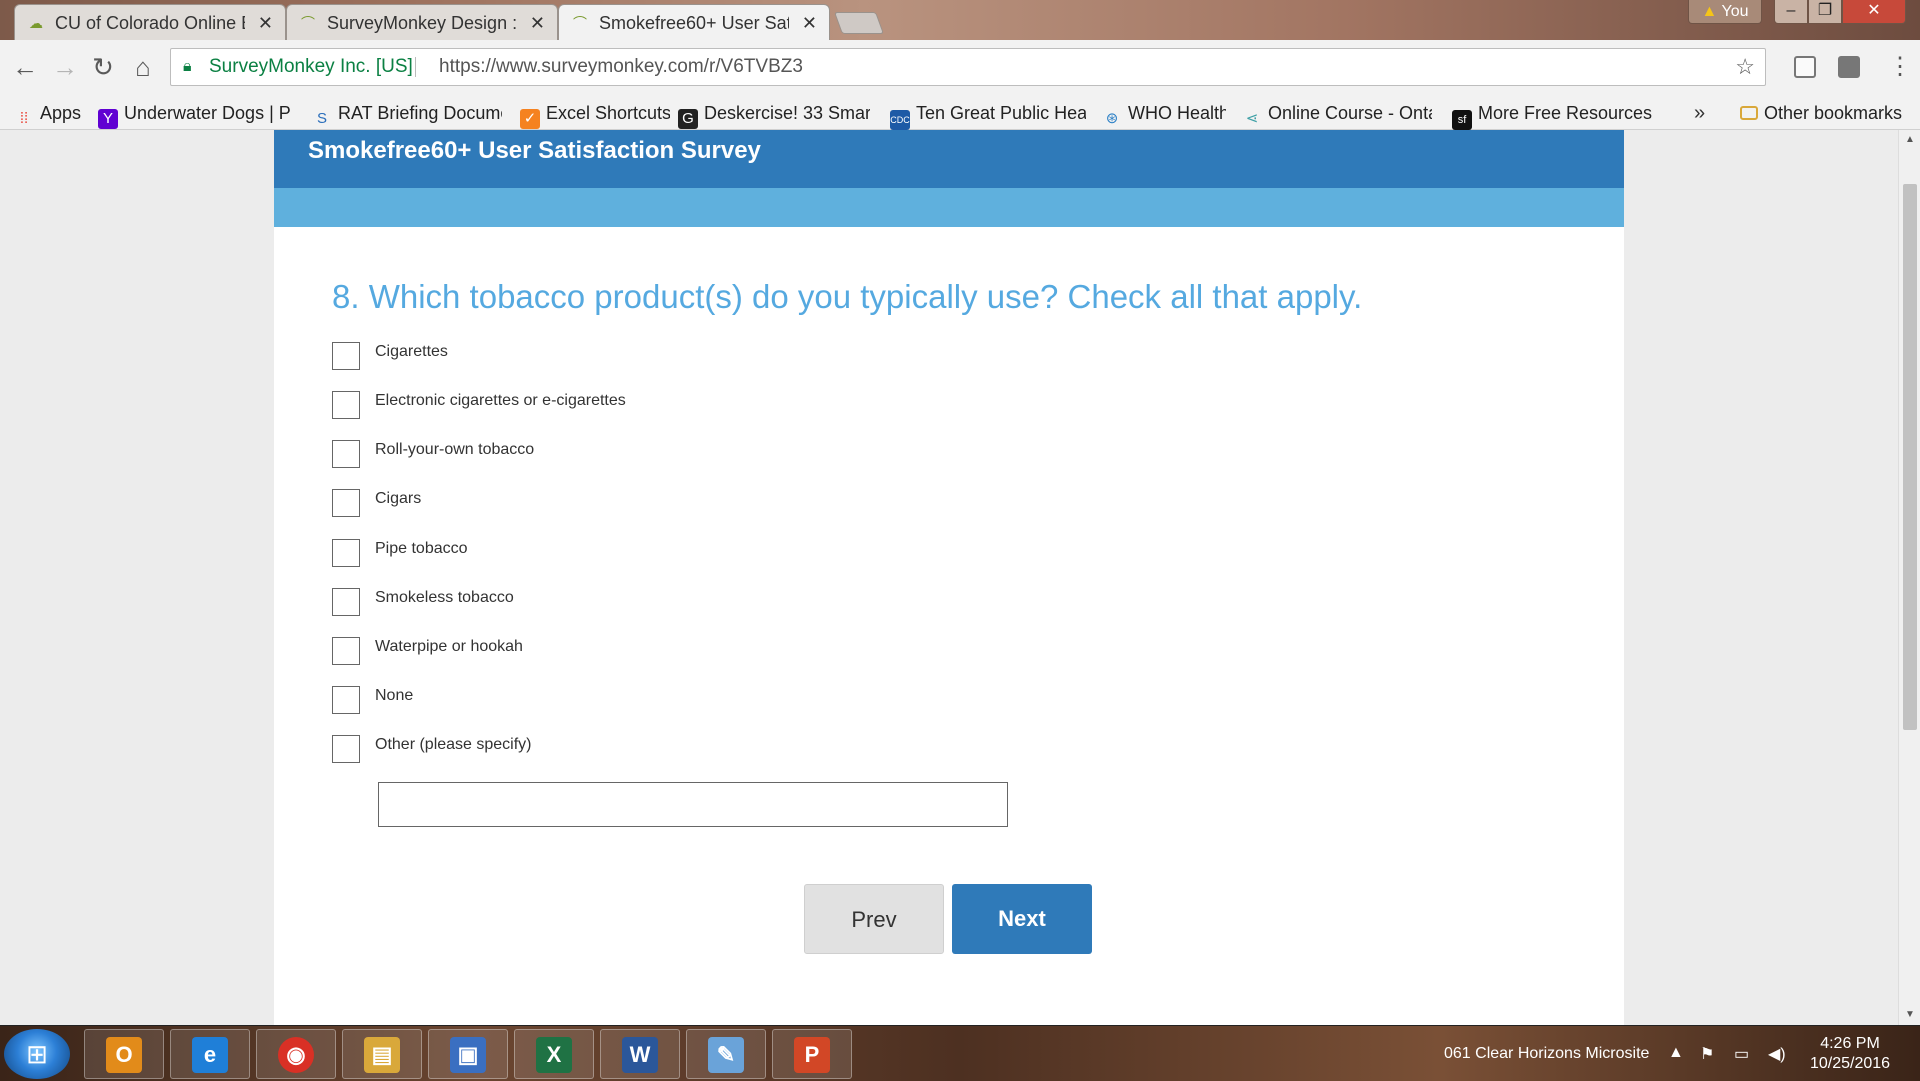 The image size is (1920, 1081). Describe the element at coordinates (415, 67) in the screenshot. I see `address-separator` at that location.